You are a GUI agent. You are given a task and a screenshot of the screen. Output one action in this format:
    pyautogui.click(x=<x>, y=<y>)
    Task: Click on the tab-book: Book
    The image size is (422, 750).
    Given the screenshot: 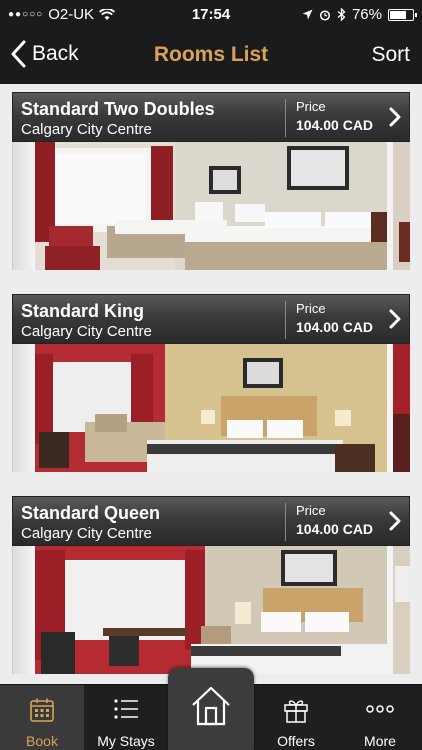 What is the action you would take?
    pyautogui.click(x=42, y=717)
    